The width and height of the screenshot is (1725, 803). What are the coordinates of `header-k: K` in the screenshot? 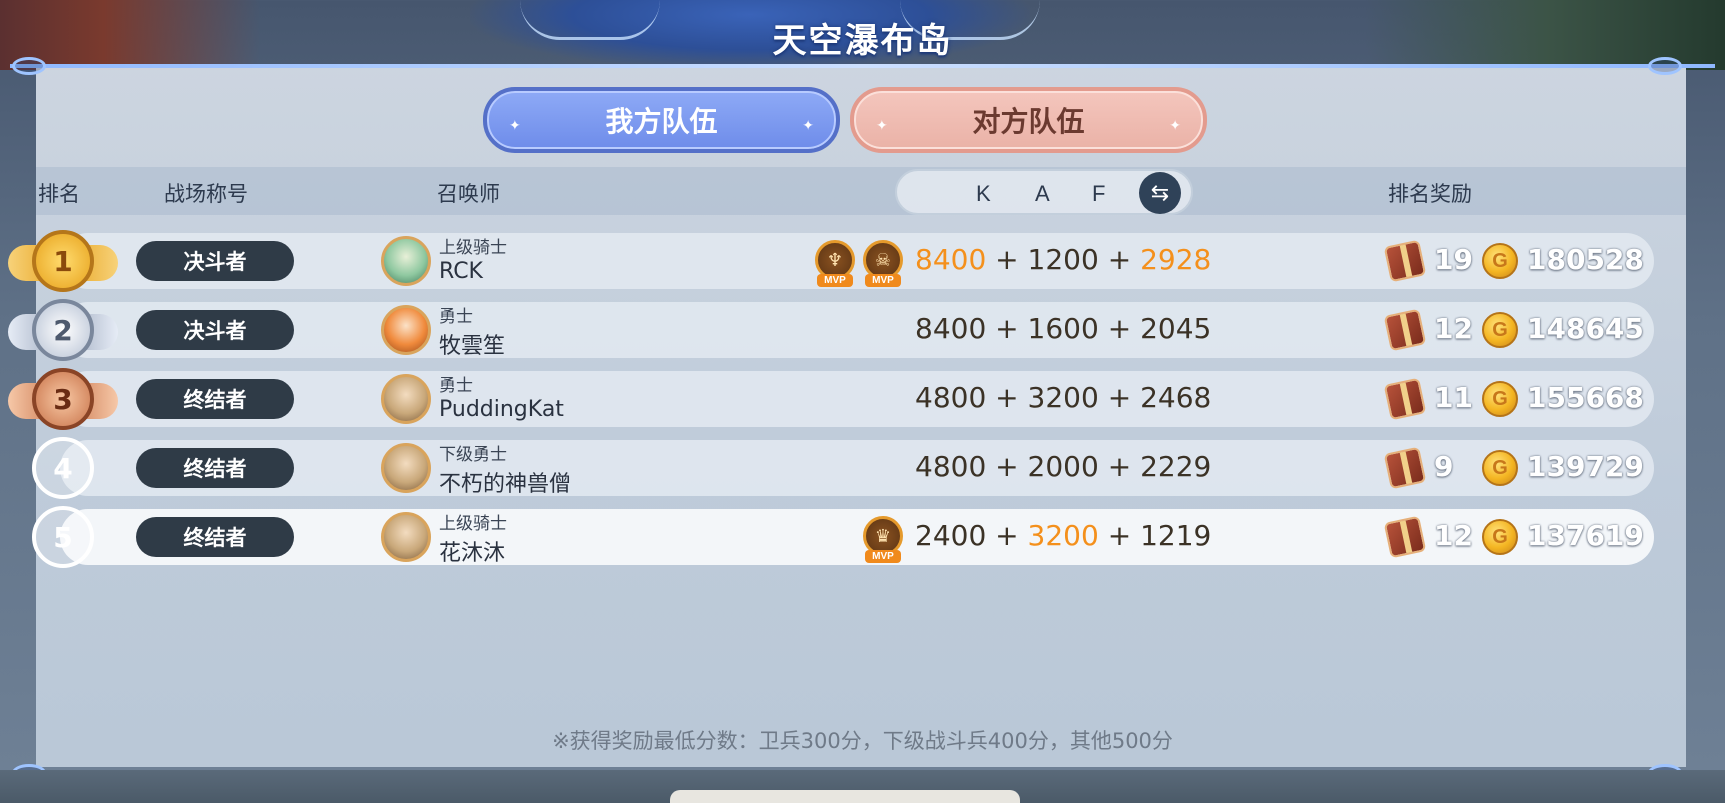 It's located at (983, 193).